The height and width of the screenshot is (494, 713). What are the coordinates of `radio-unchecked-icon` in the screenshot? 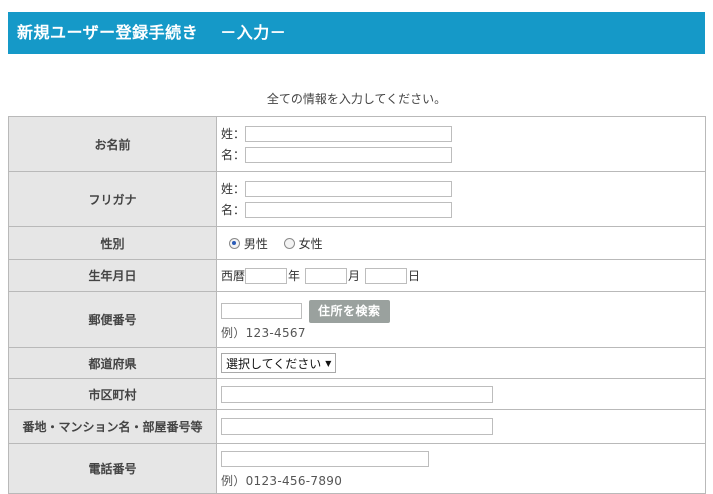 It's located at (289, 243).